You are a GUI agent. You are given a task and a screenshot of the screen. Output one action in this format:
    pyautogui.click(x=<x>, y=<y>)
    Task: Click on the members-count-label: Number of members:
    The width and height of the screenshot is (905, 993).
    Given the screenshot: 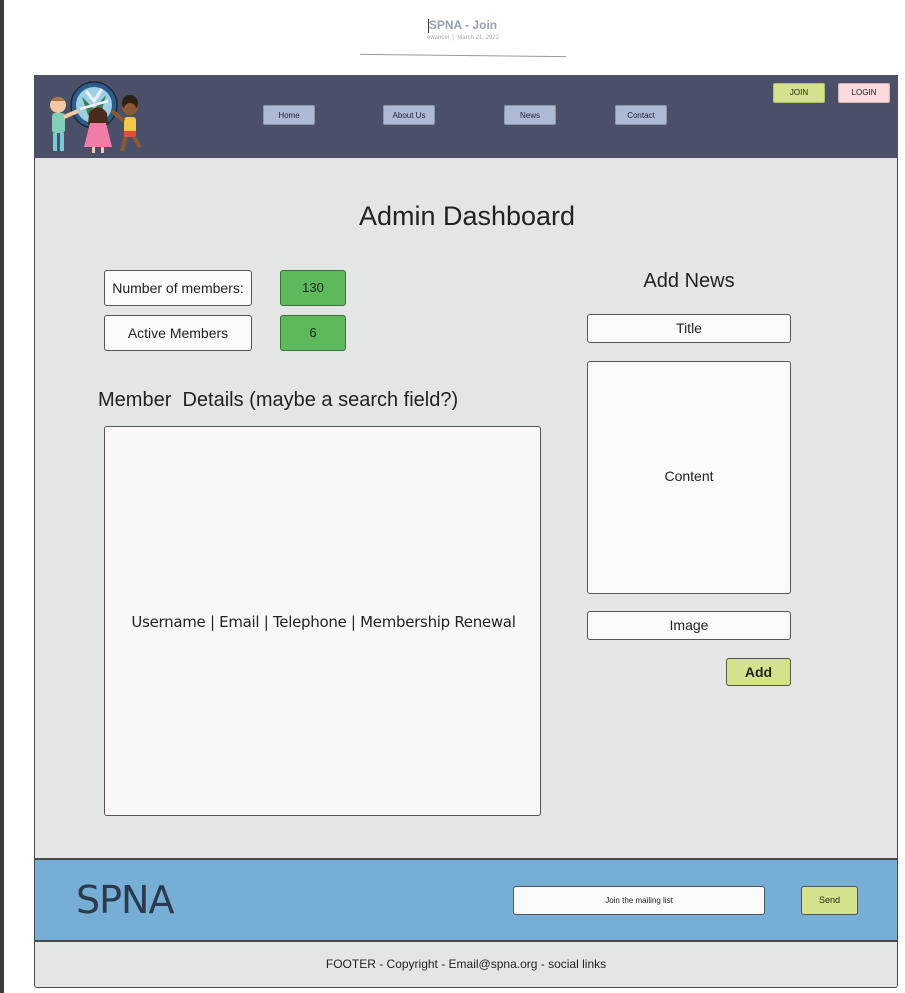 What is the action you would take?
    pyautogui.click(x=178, y=288)
    